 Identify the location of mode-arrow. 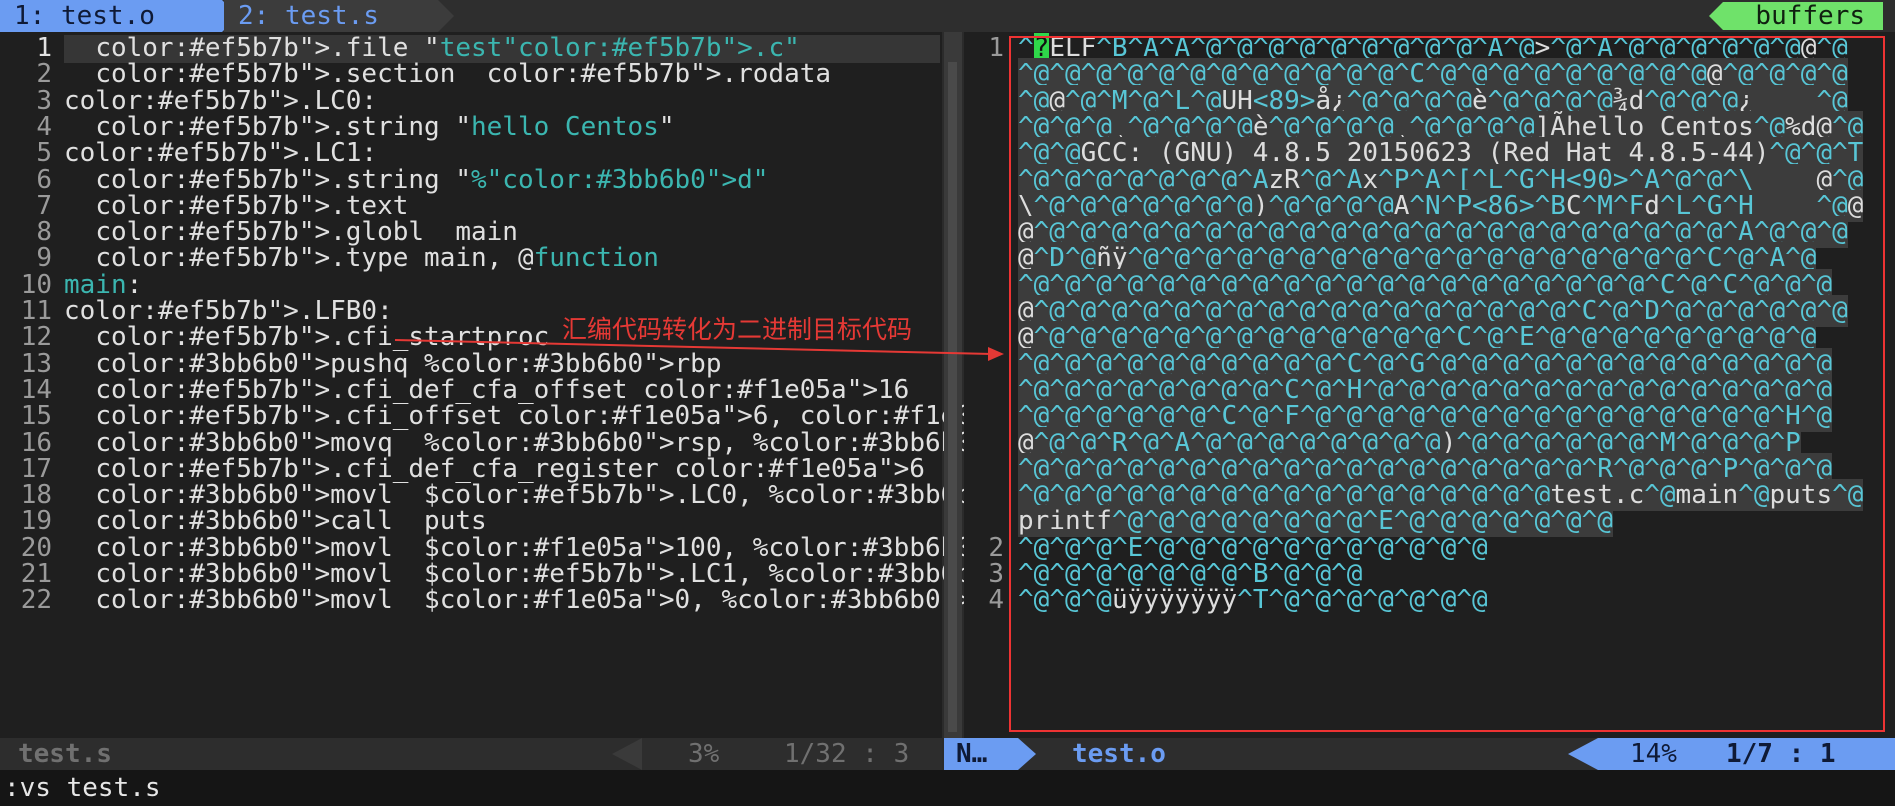
(1027, 754).